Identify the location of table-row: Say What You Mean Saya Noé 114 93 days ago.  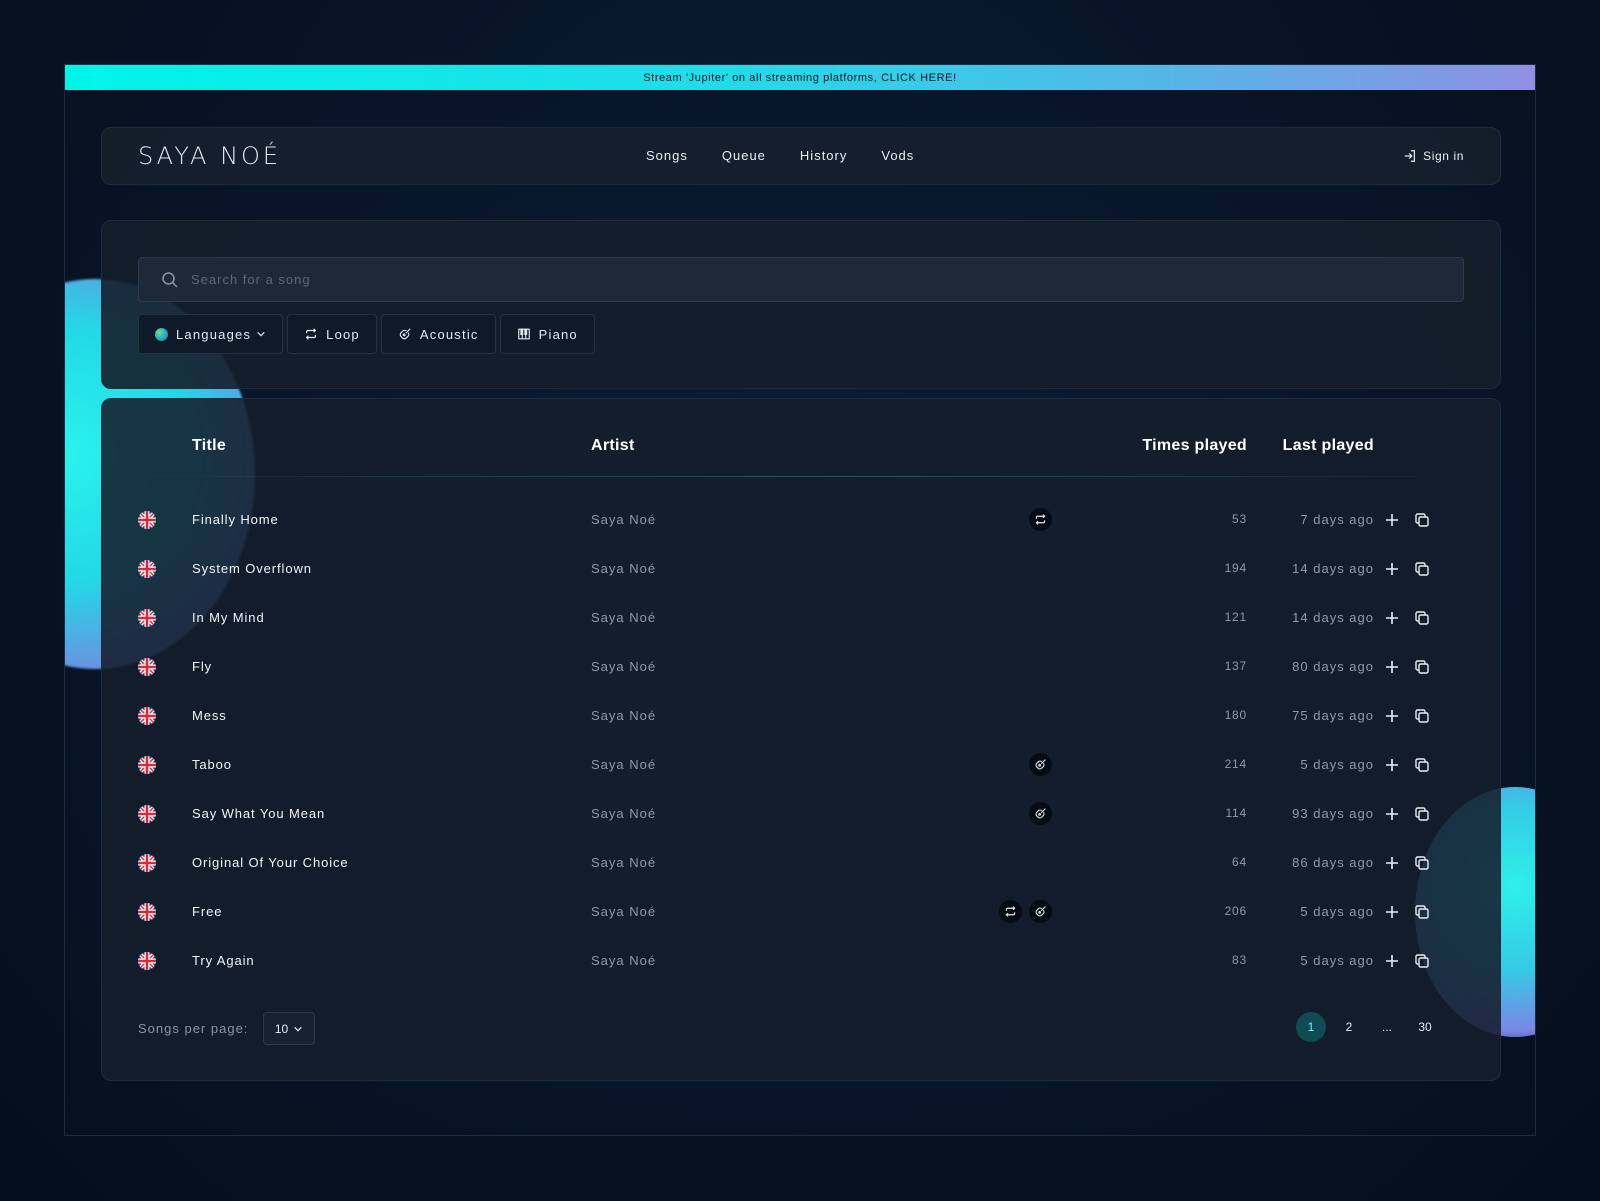
(801, 814).